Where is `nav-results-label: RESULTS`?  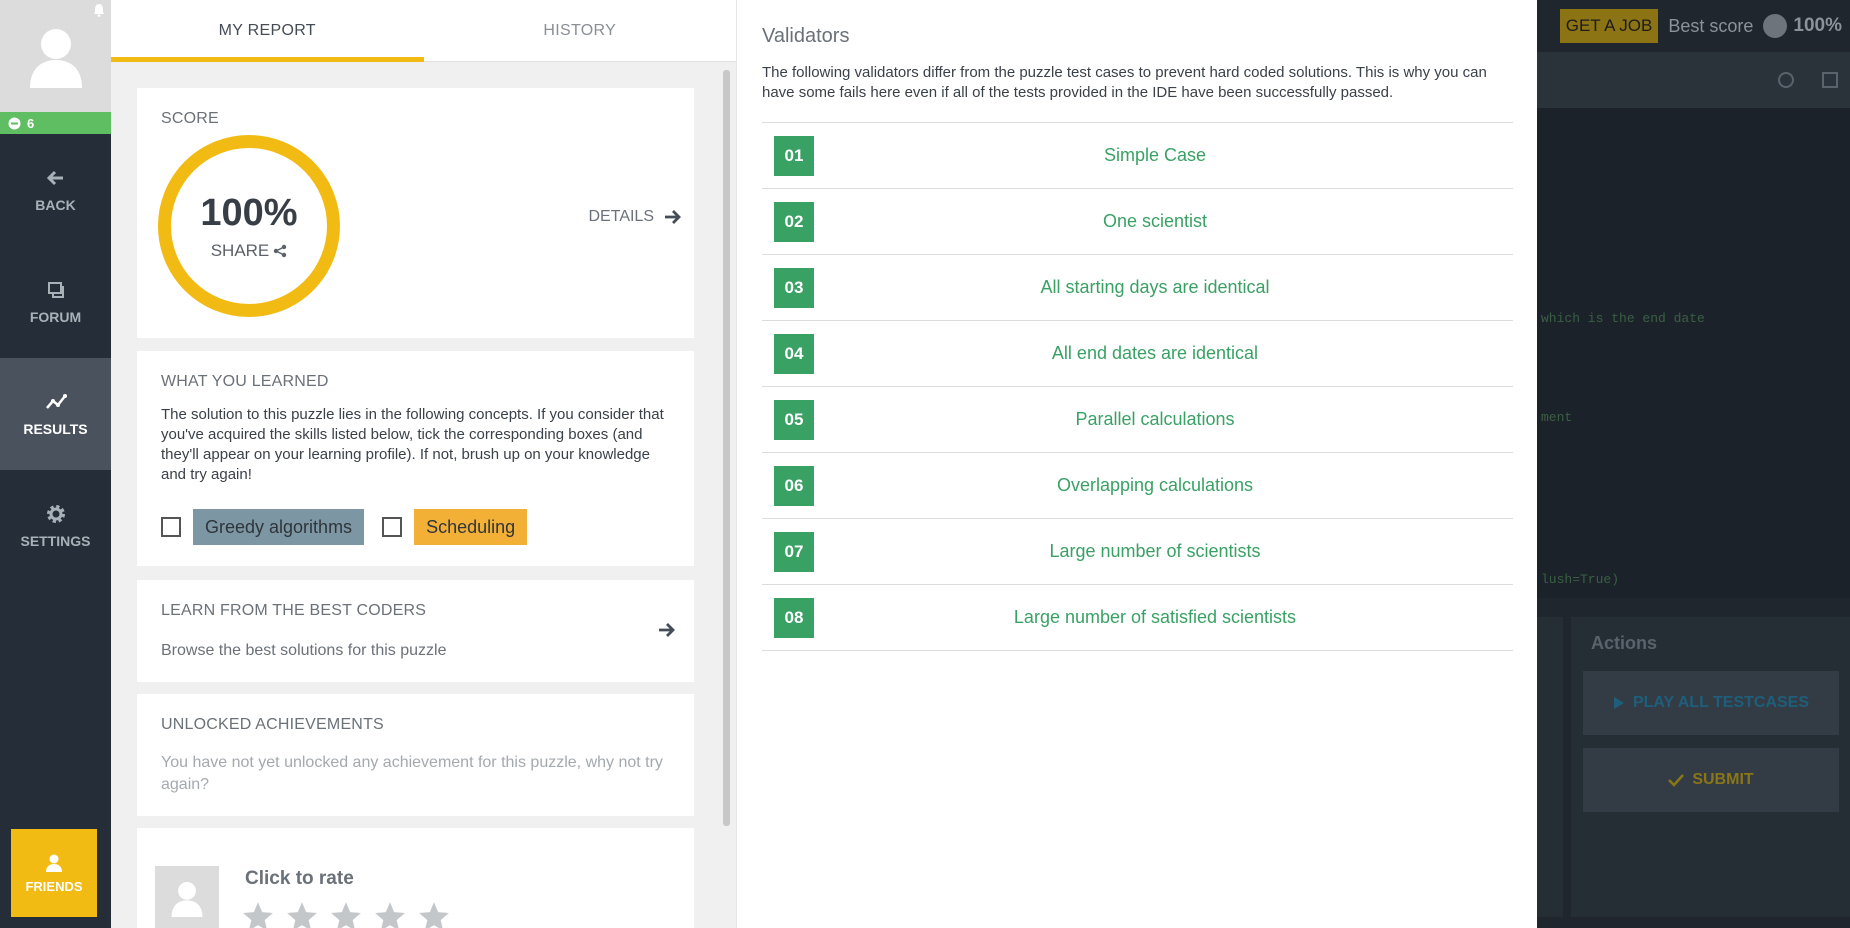
nav-results-label: RESULTS is located at coordinates (55, 429).